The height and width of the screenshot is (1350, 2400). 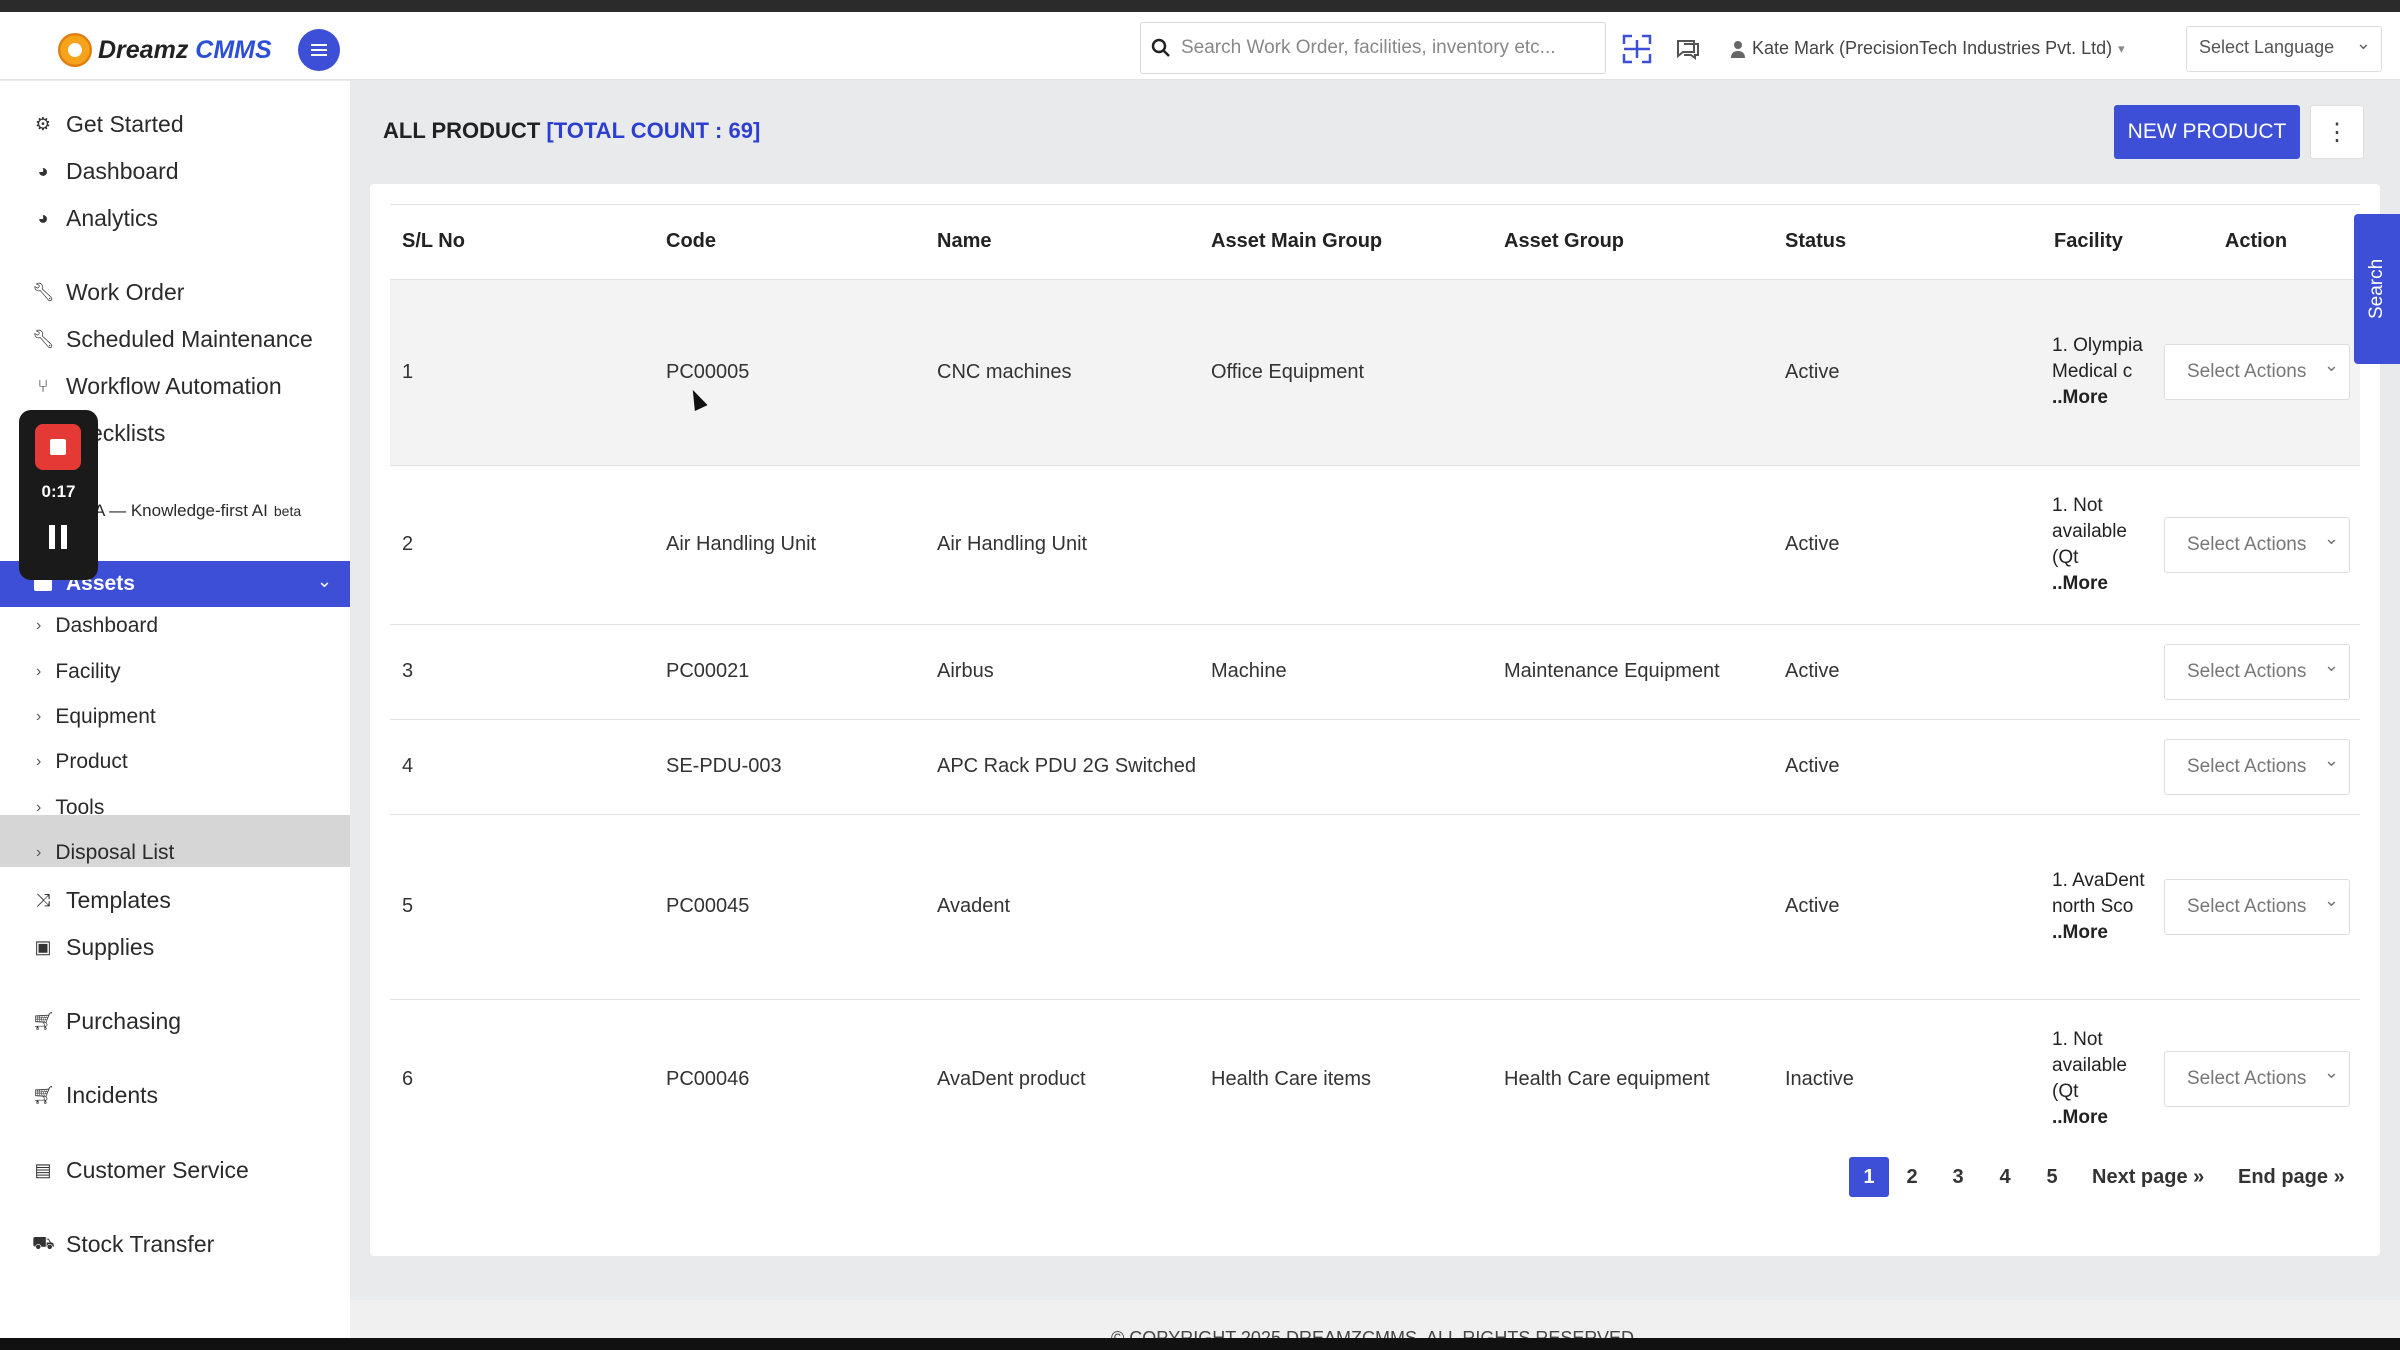 What do you see at coordinates (1632, 242) in the screenshot?
I see `column-header: Asset Group` at bounding box center [1632, 242].